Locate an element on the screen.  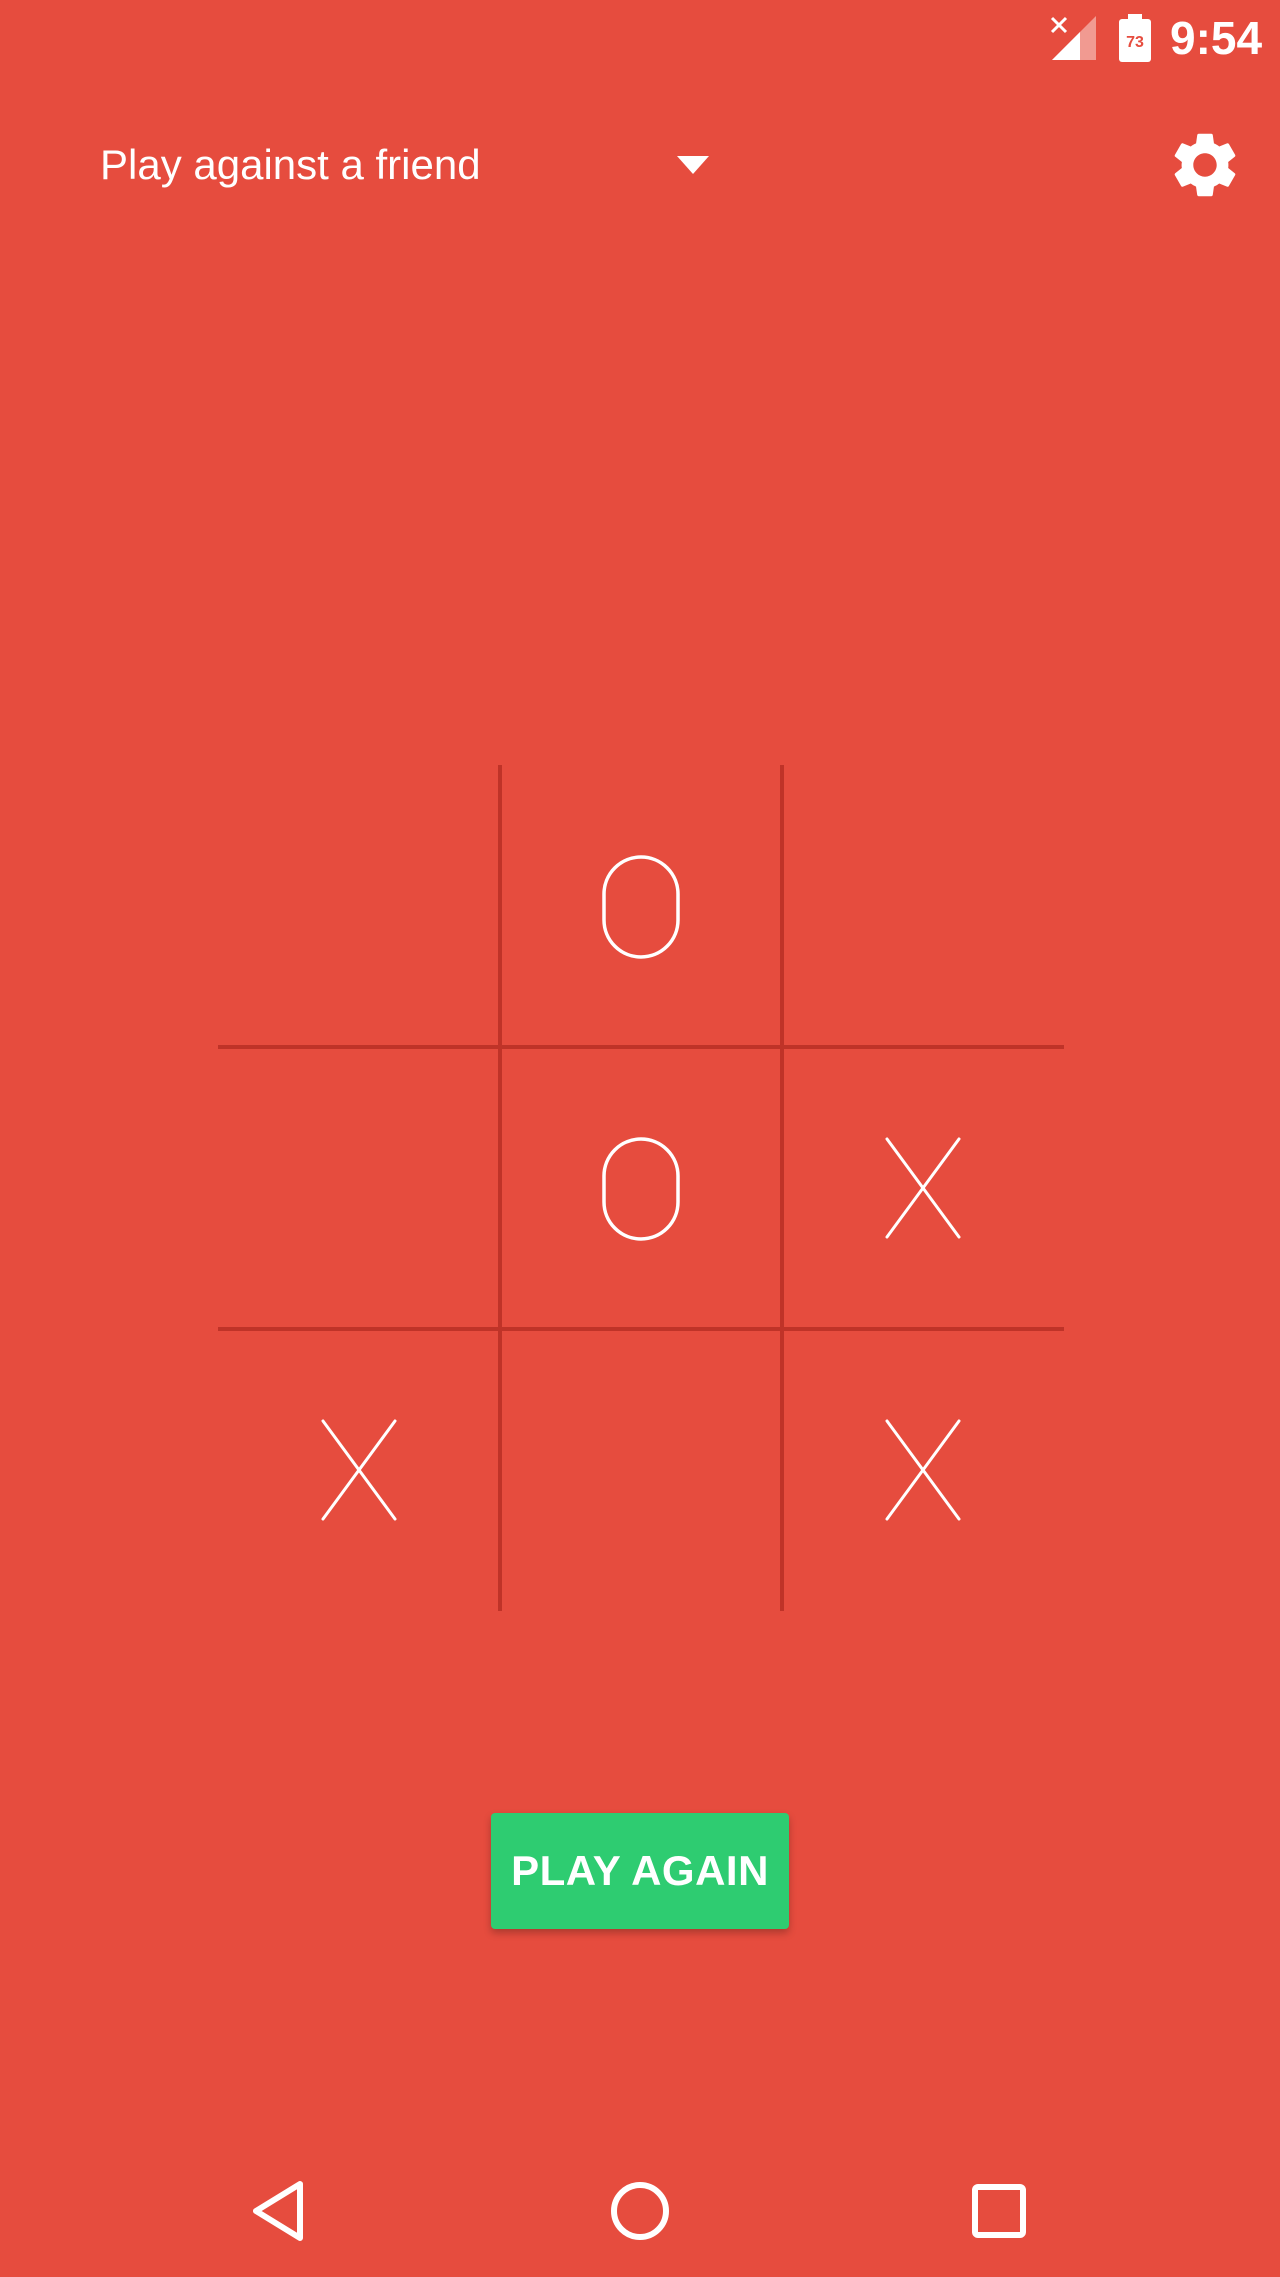
back-button is located at coordinates (281, 2211).